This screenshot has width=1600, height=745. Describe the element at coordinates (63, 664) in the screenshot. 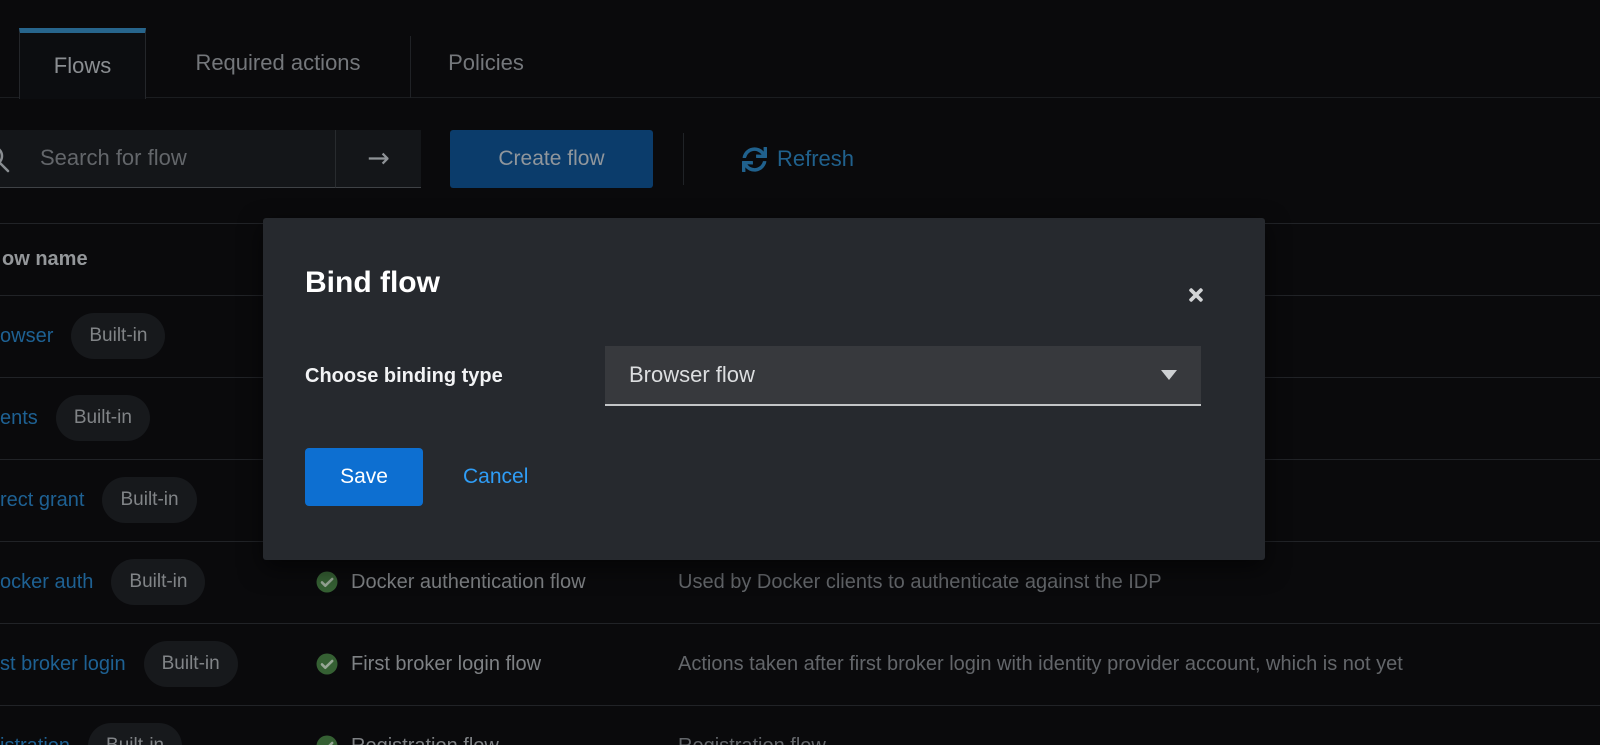

I see `flow-link: st broker login` at that location.